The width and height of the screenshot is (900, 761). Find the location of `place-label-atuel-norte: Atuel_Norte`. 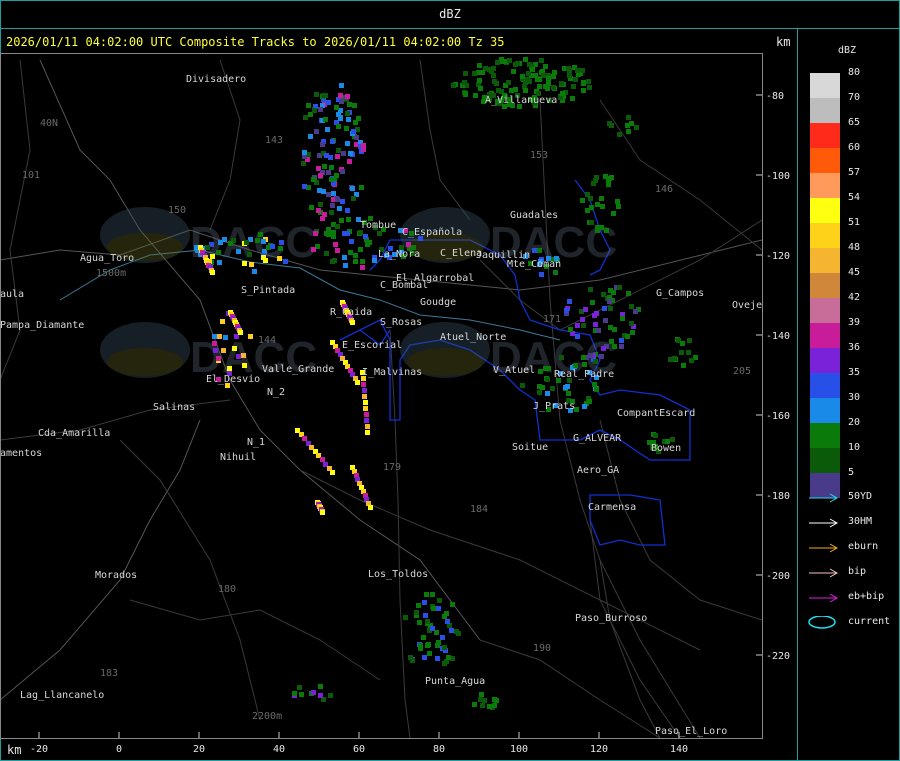

place-label-atuel-norte: Atuel_Norte is located at coordinates (473, 337).